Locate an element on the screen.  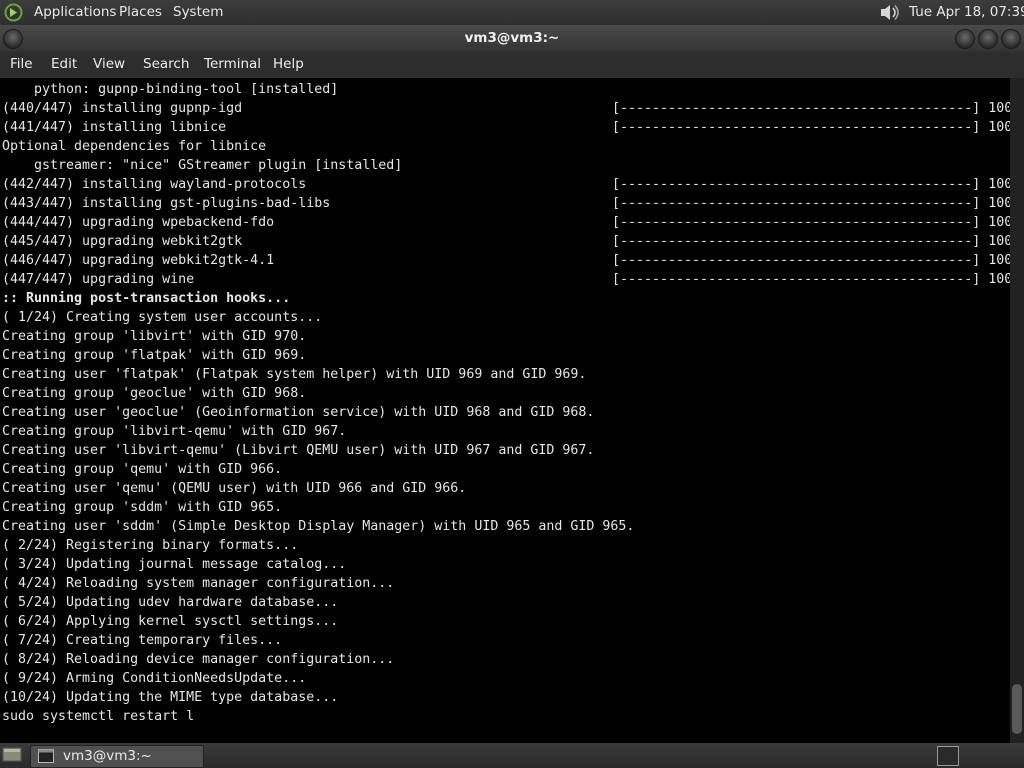
system-menu: System is located at coordinates (198, 12).